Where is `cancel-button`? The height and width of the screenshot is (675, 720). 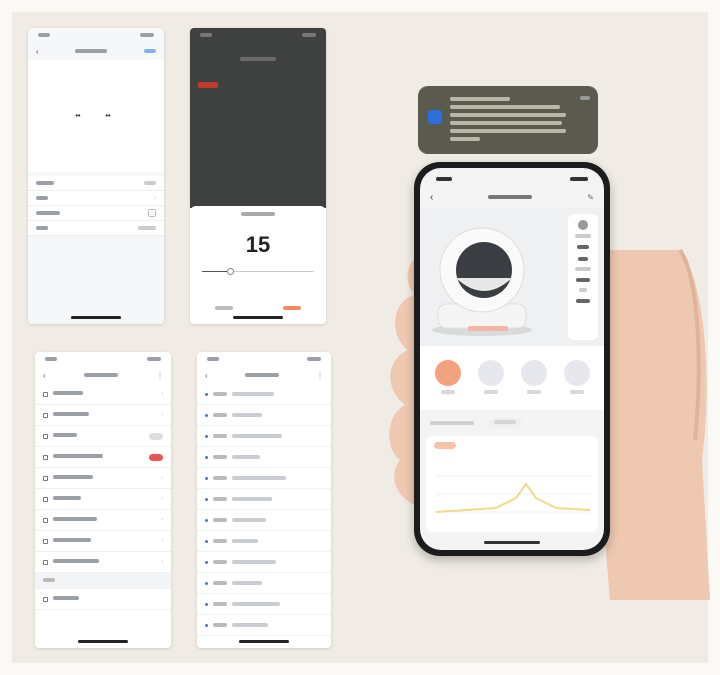 cancel-button is located at coordinates (224, 308).